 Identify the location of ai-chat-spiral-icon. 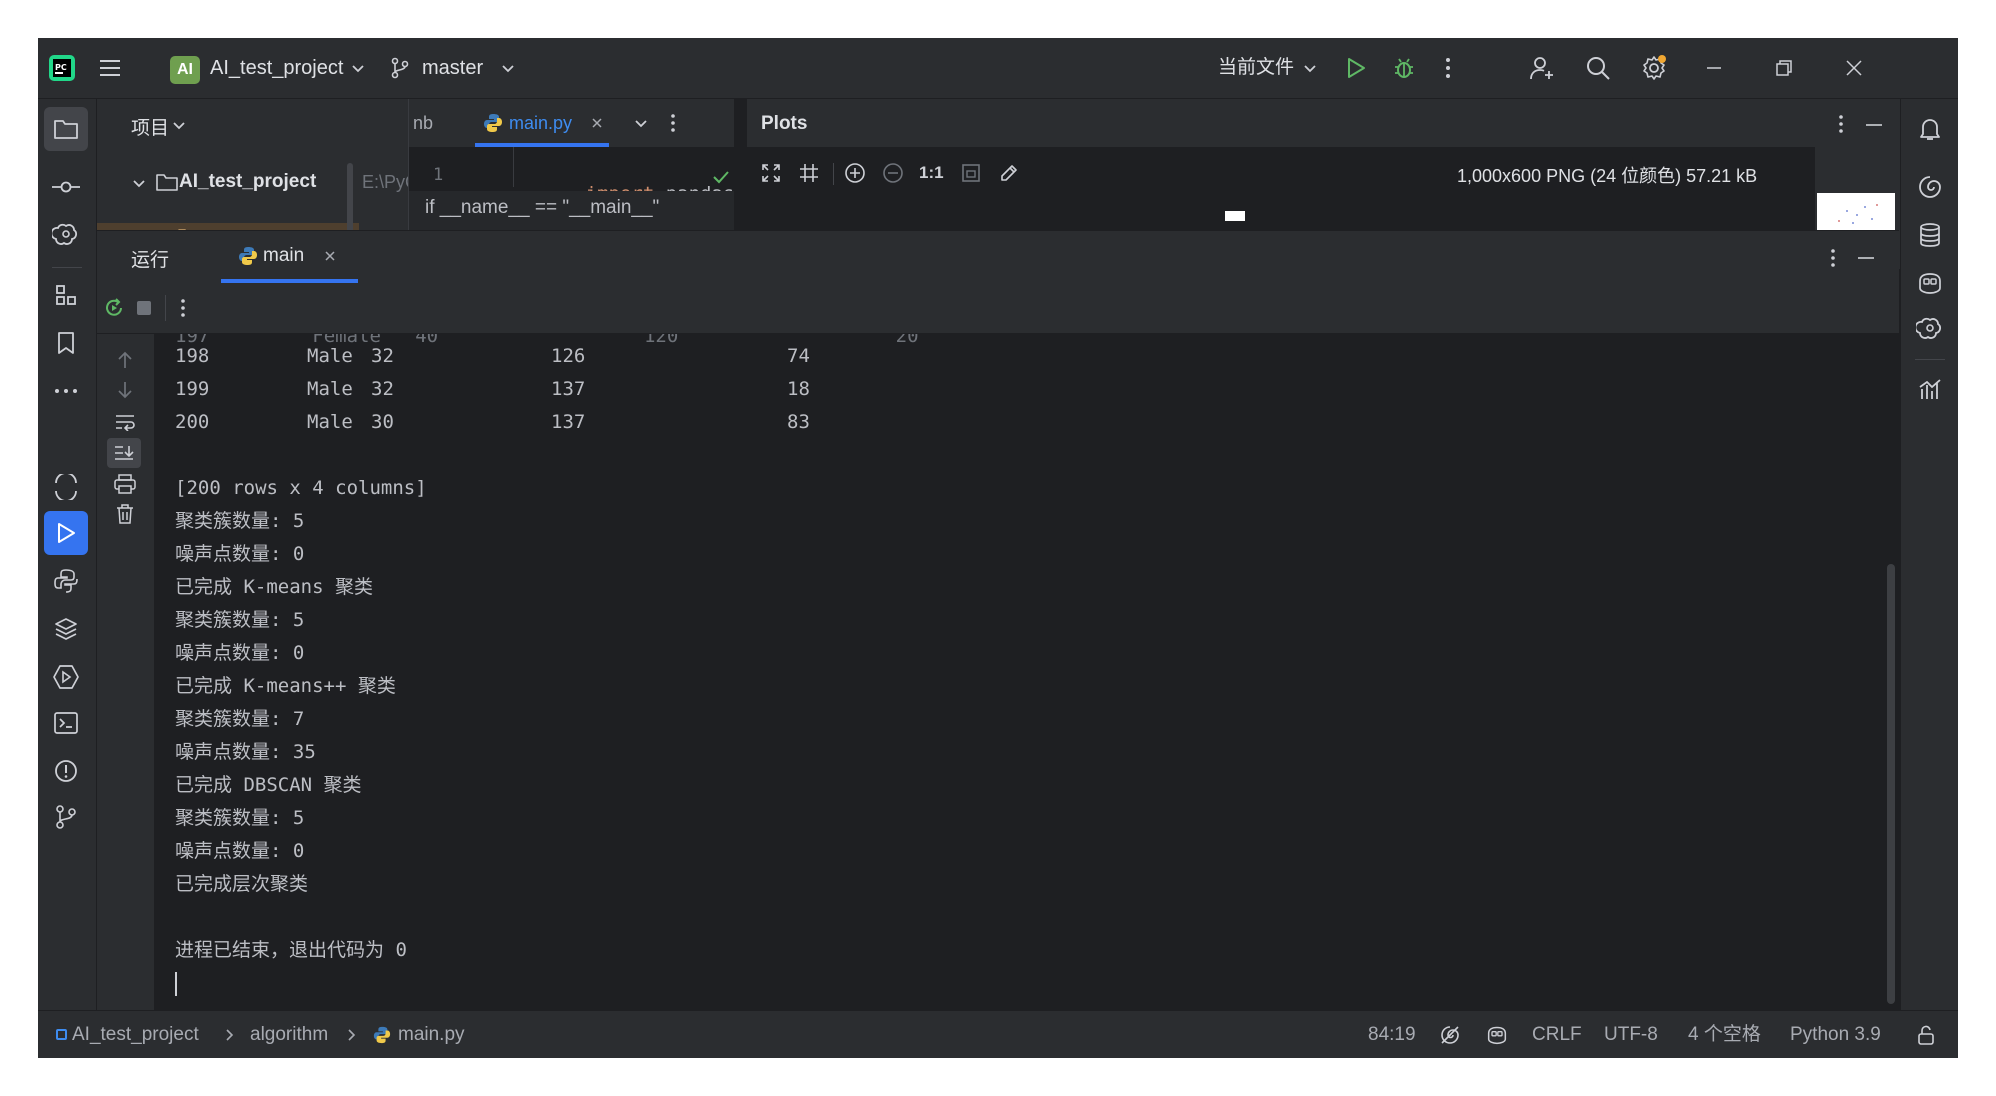
(1930, 187).